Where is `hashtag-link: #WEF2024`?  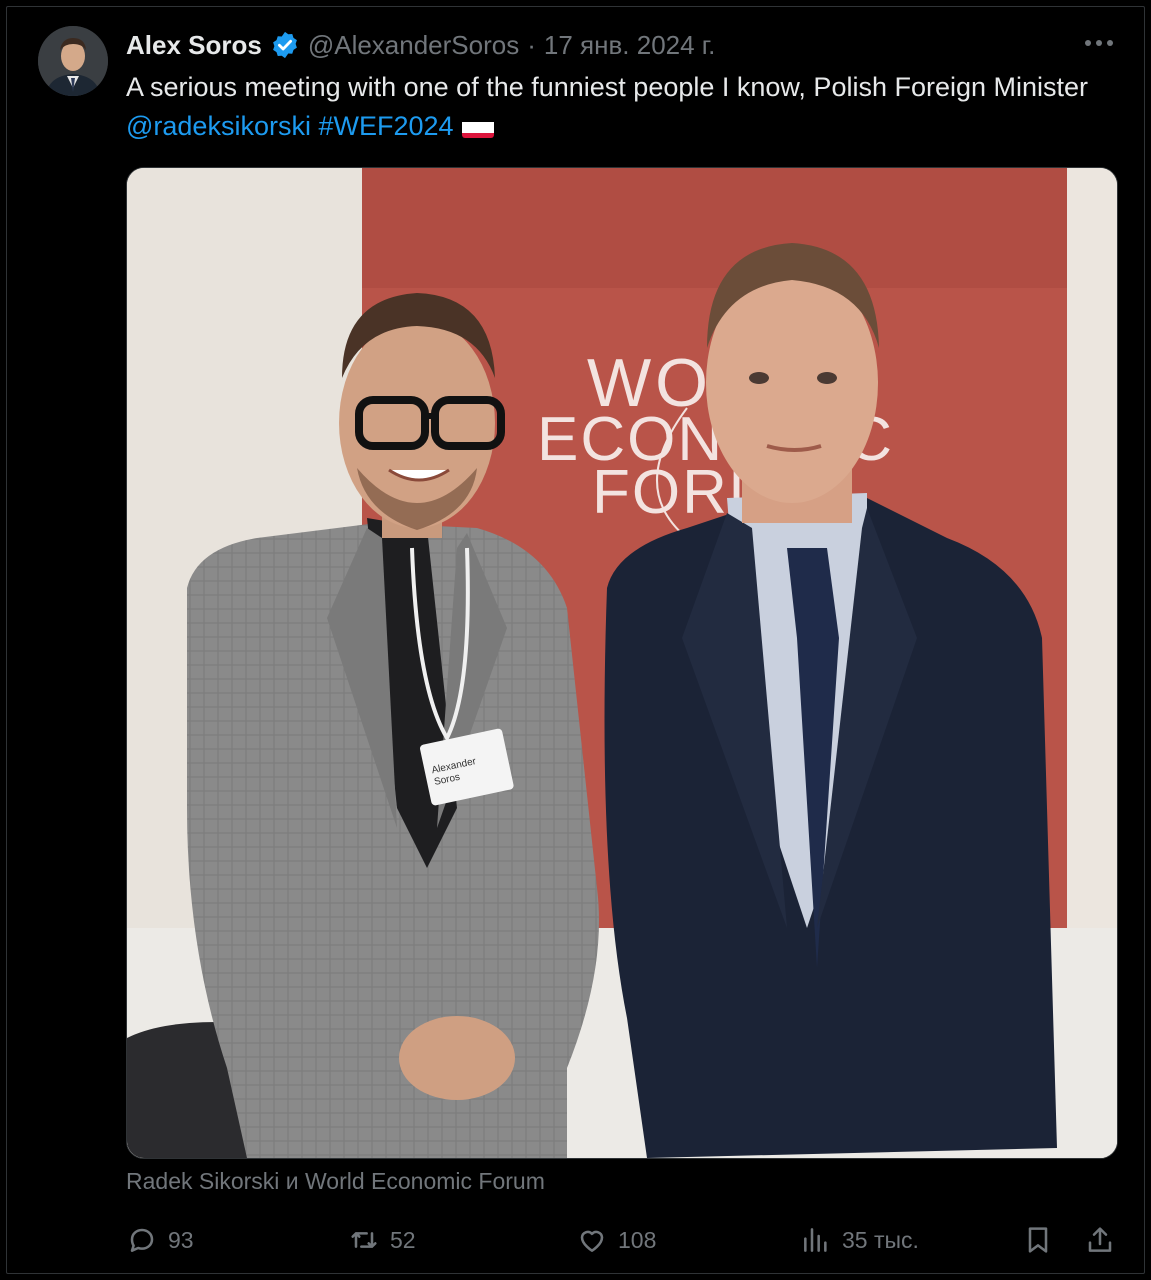
hashtag-link: #WEF2024 is located at coordinates (385, 126).